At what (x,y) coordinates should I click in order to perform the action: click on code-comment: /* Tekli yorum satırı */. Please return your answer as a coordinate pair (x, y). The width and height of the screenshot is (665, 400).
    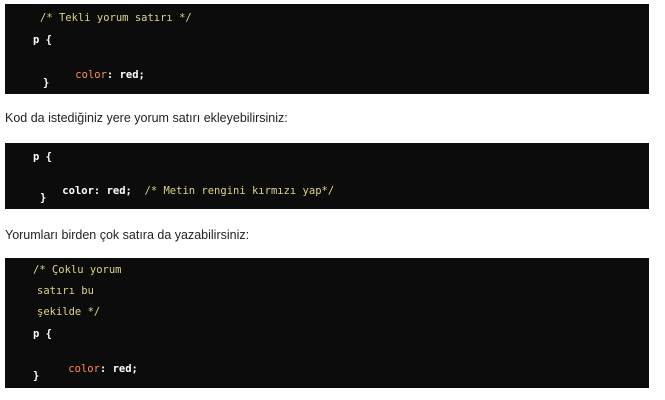
    Looking at the image, I should click on (116, 18).